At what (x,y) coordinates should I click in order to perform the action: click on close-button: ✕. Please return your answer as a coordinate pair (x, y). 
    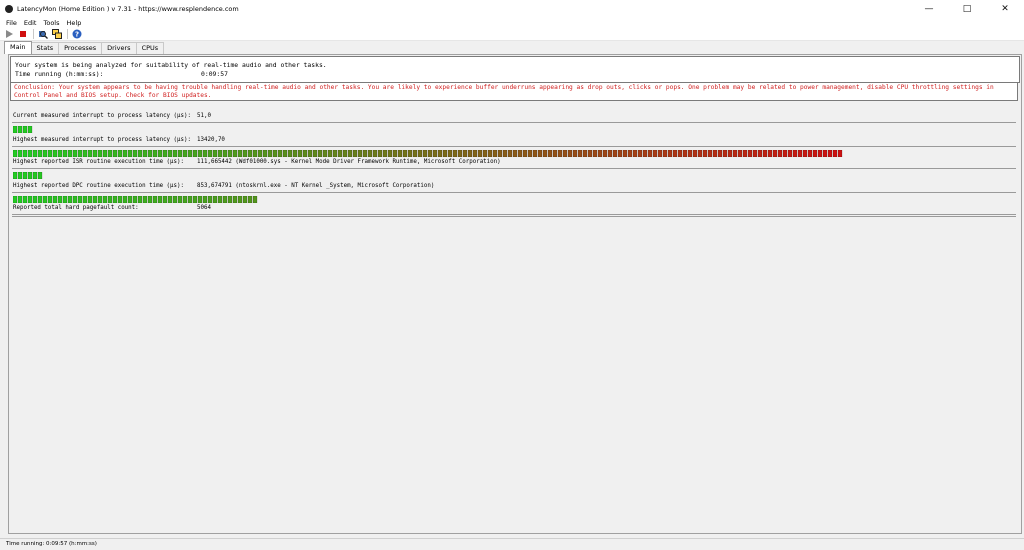
    Looking at the image, I should click on (1005, 9).